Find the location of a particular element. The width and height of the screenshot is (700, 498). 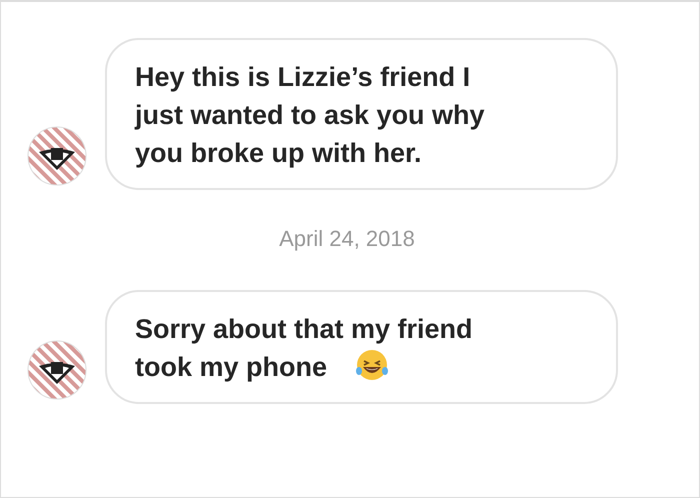

message-text: Hey this is Lizzie’s friend I just wanted to ask you why you broke up with her. is located at coordinates (310, 115).